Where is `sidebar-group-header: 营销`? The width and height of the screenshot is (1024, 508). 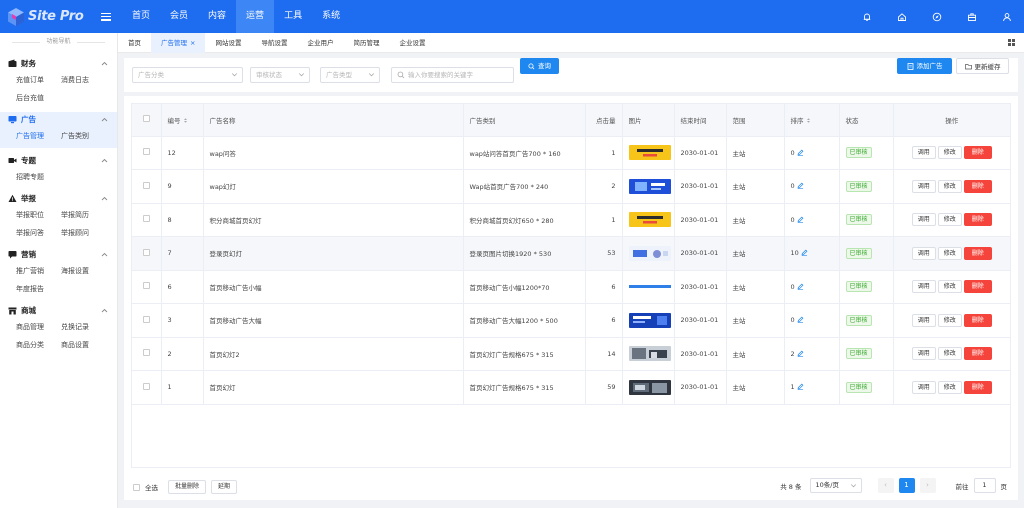
sidebar-group-header: 营销 is located at coordinates (58, 254).